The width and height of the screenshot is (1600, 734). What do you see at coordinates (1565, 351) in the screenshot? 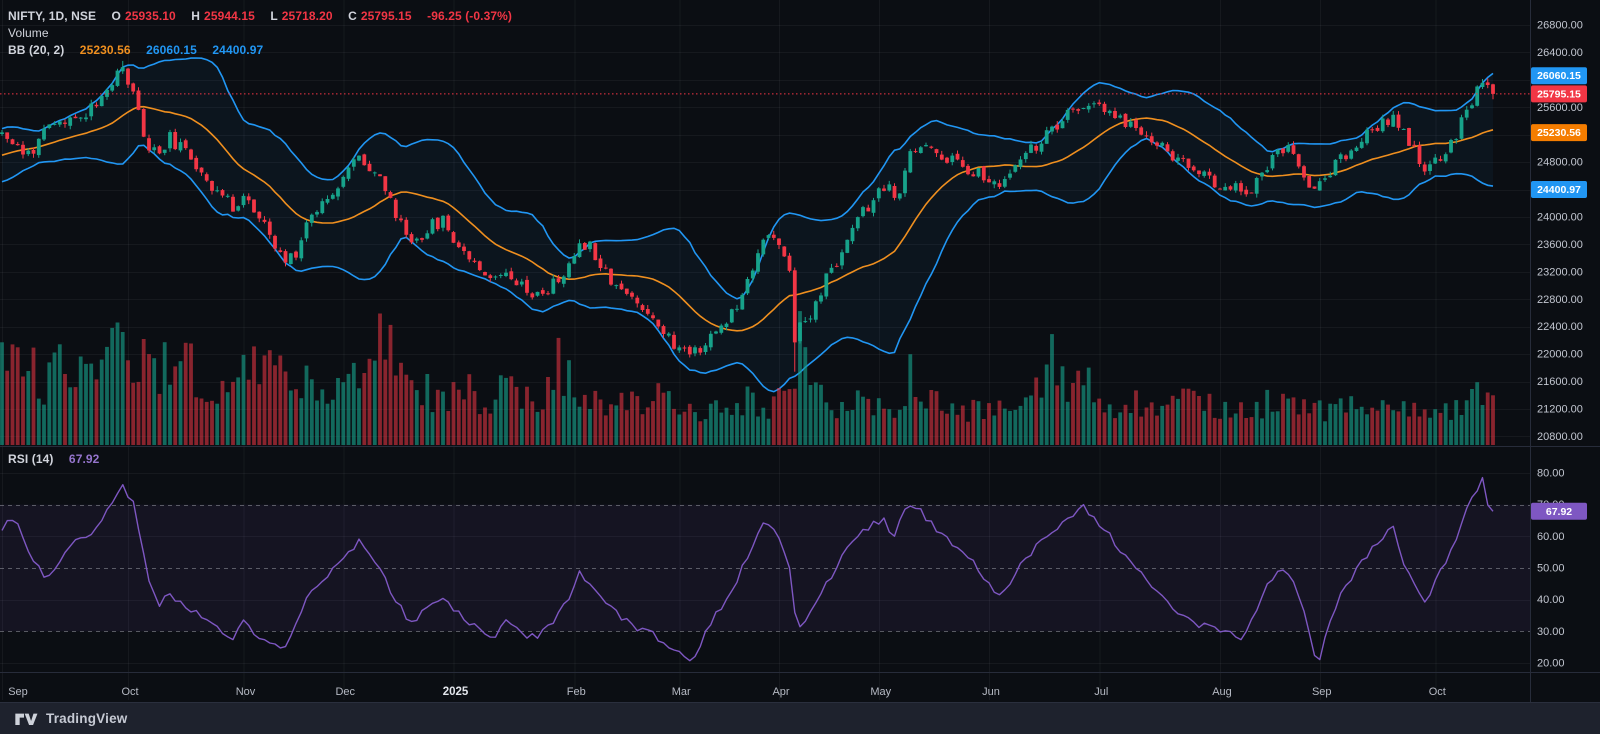
I see `price-axis-area` at bounding box center [1565, 351].